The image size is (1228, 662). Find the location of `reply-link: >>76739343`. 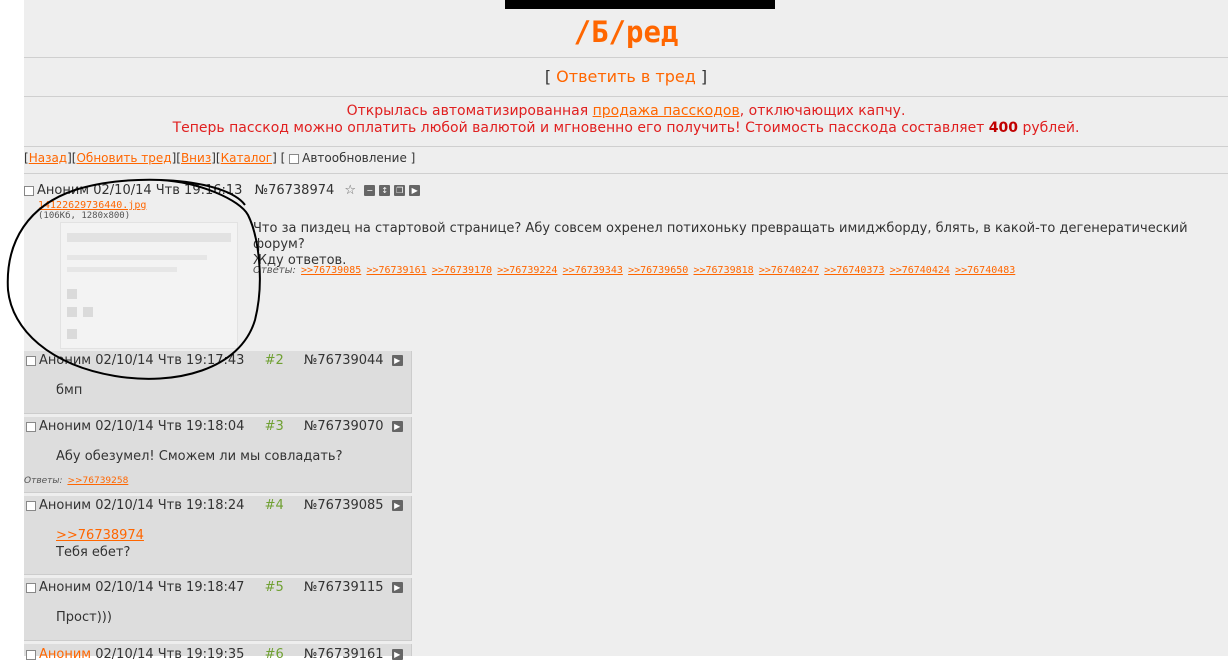

reply-link: >>76739343 is located at coordinates (593, 270).